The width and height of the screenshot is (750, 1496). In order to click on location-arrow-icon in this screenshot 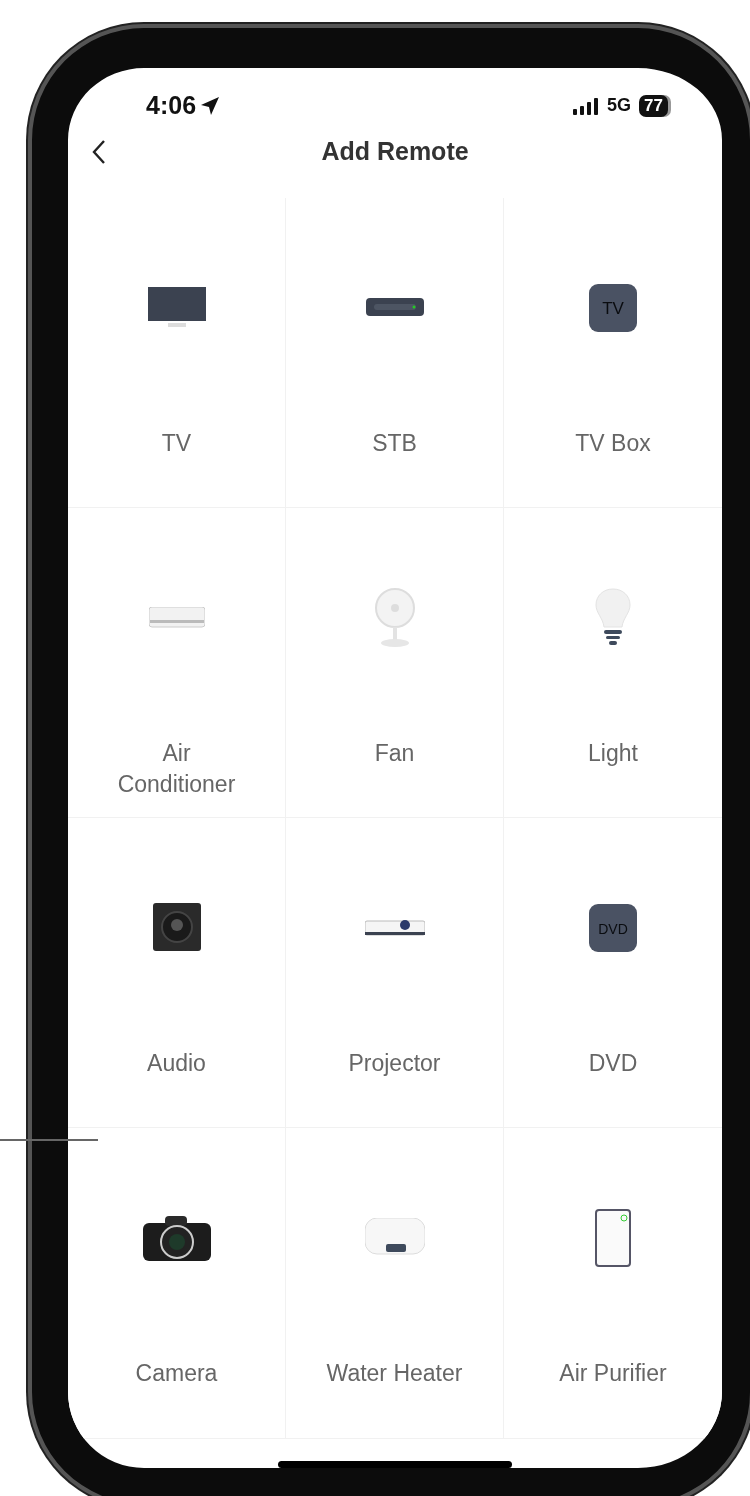, I will do `click(210, 105)`.